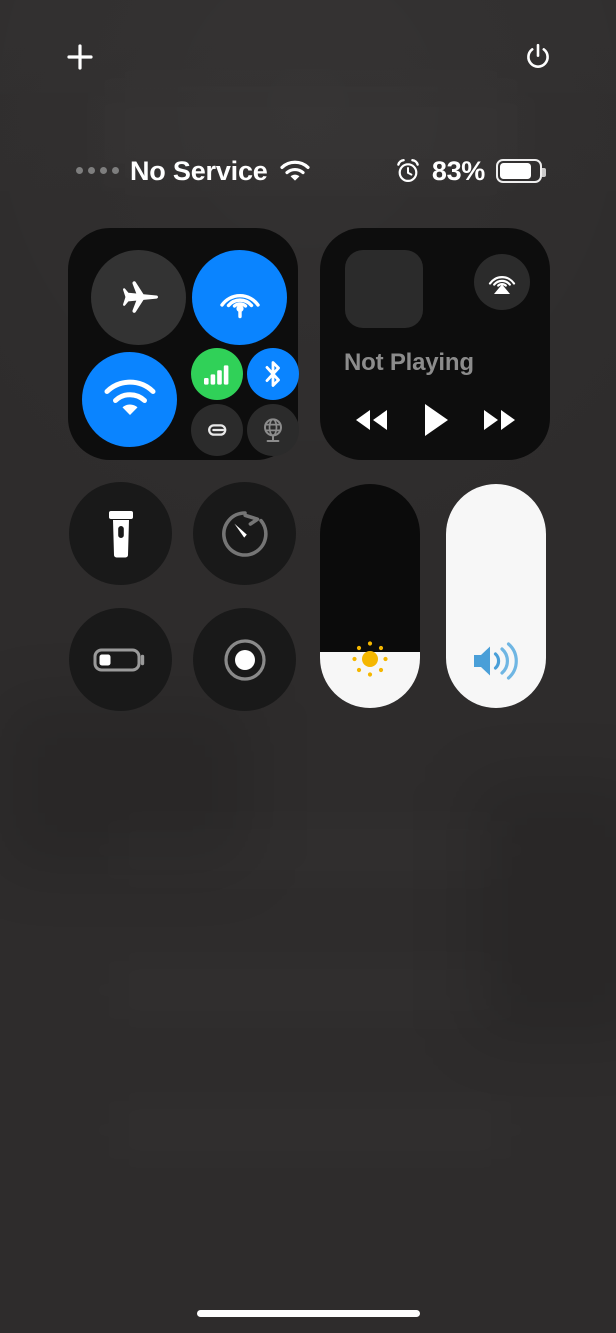 This screenshot has height=1333, width=616. I want to click on vpn-toggle, so click(273, 430).